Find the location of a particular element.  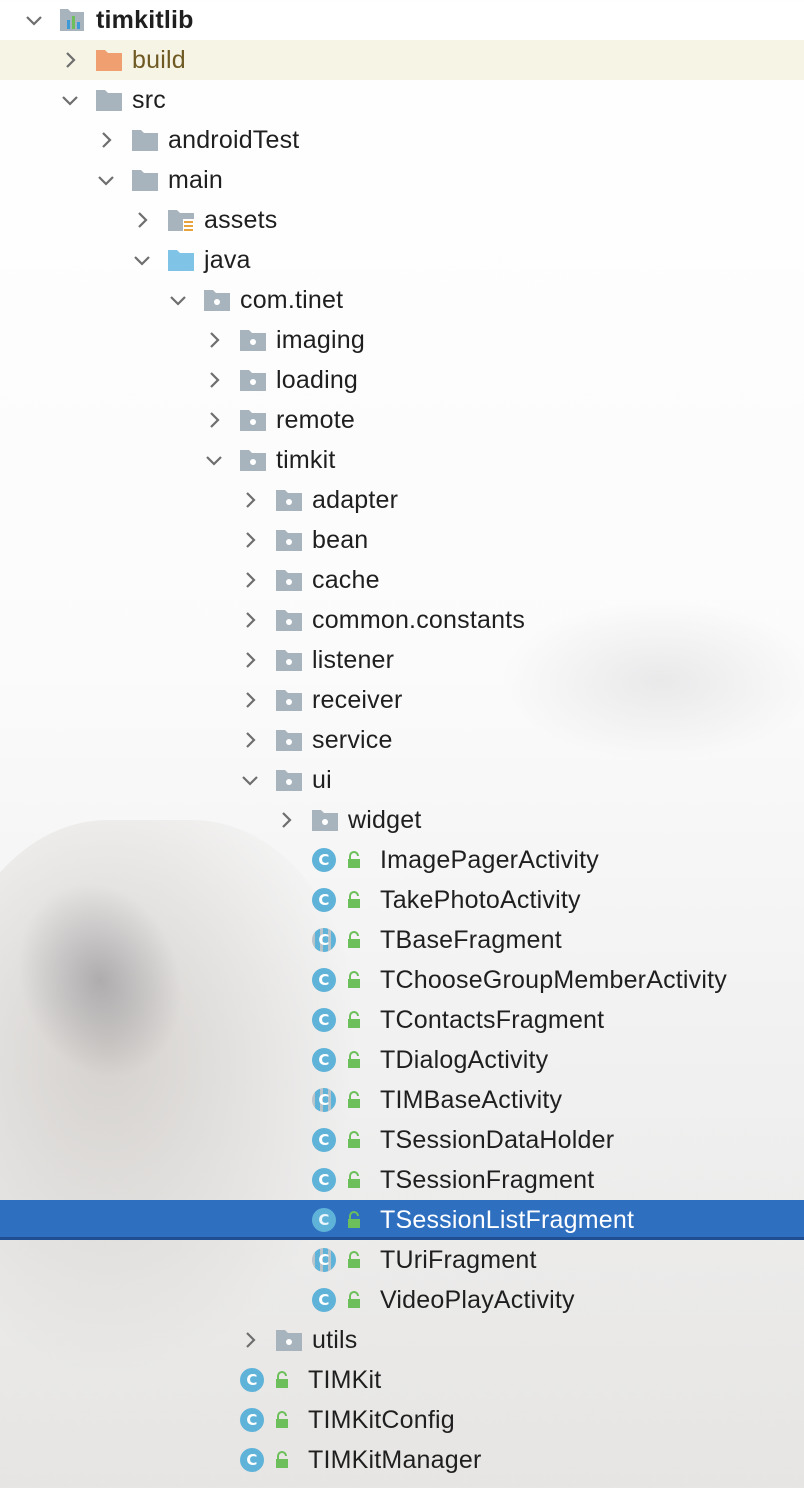

tree-item-label: ImagePagerActivity is located at coordinates (489, 860).